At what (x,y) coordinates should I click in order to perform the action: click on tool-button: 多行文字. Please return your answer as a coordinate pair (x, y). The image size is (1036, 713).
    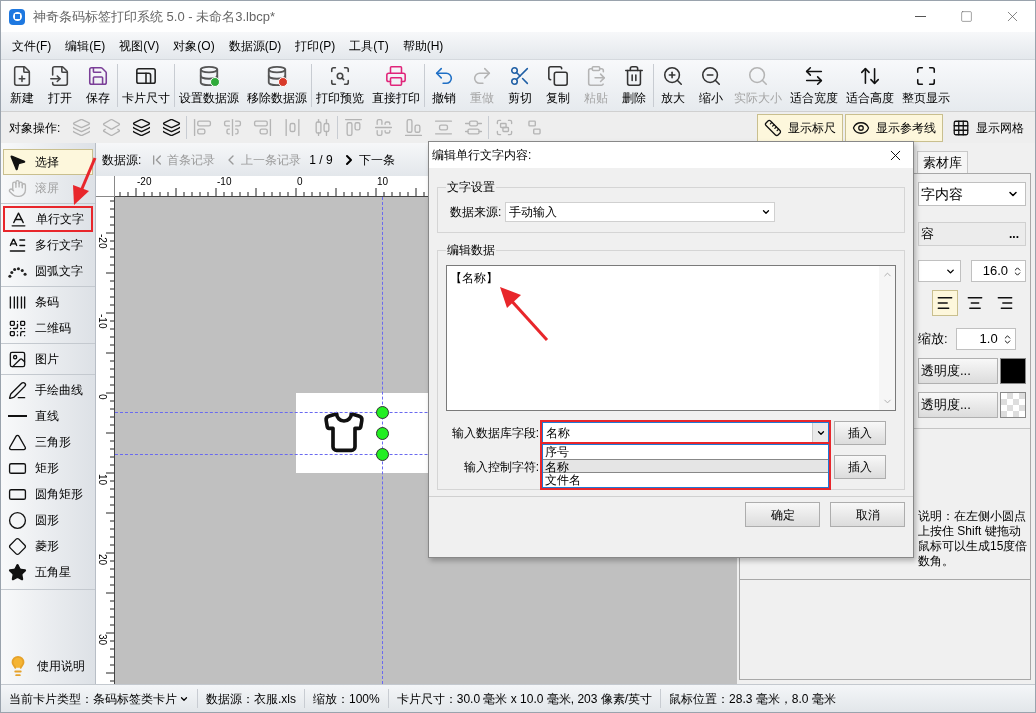
    Looking at the image, I should click on (48, 245).